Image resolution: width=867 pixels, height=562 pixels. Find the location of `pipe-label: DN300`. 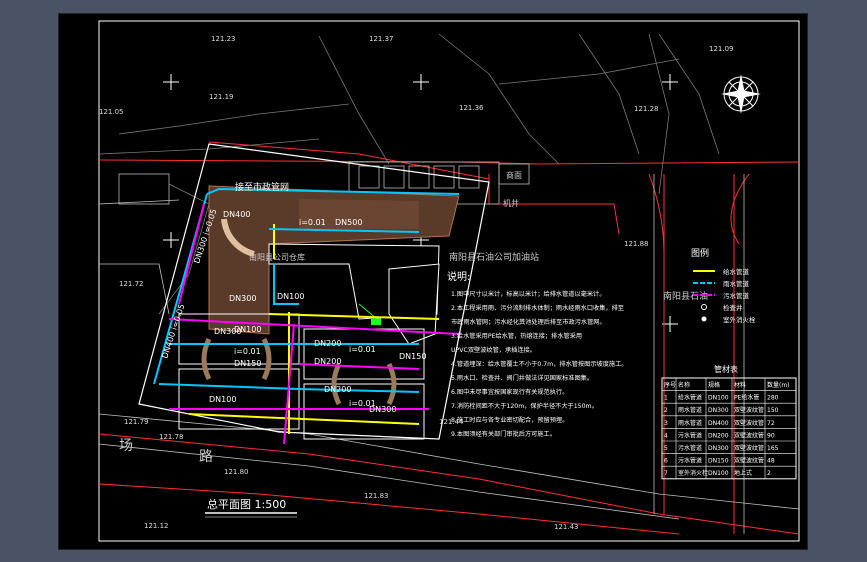

pipe-label: DN300 is located at coordinates (242, 298).